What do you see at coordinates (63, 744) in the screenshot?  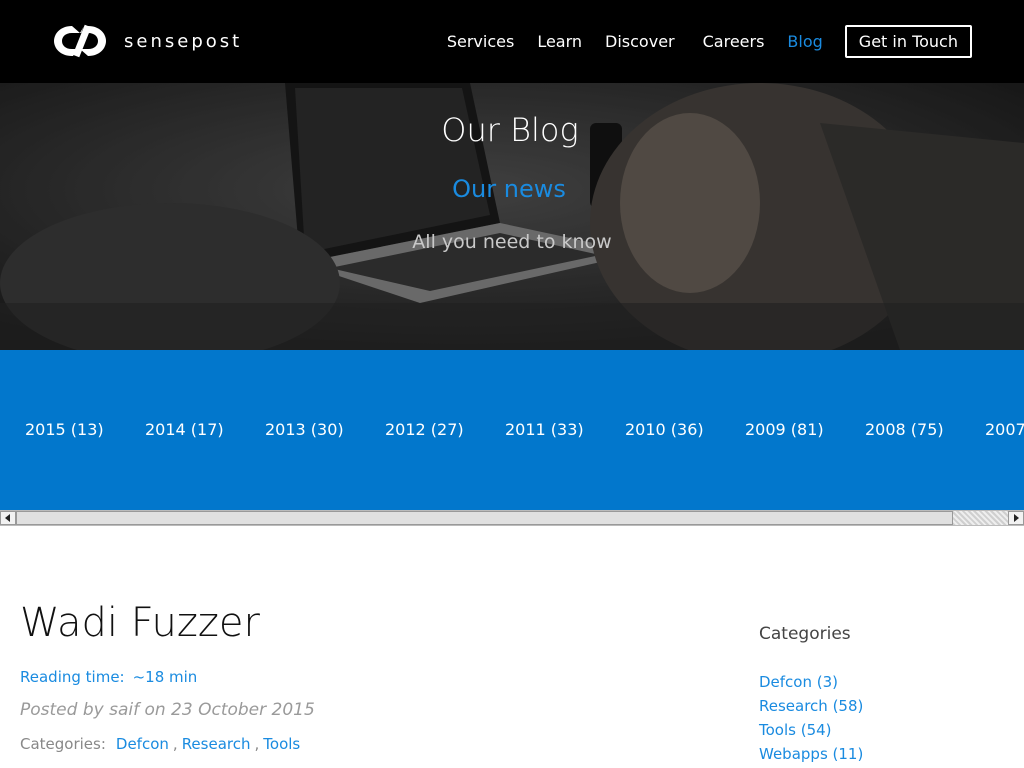 I see `categories-label: Categories:` at bounding box center [63, 744].